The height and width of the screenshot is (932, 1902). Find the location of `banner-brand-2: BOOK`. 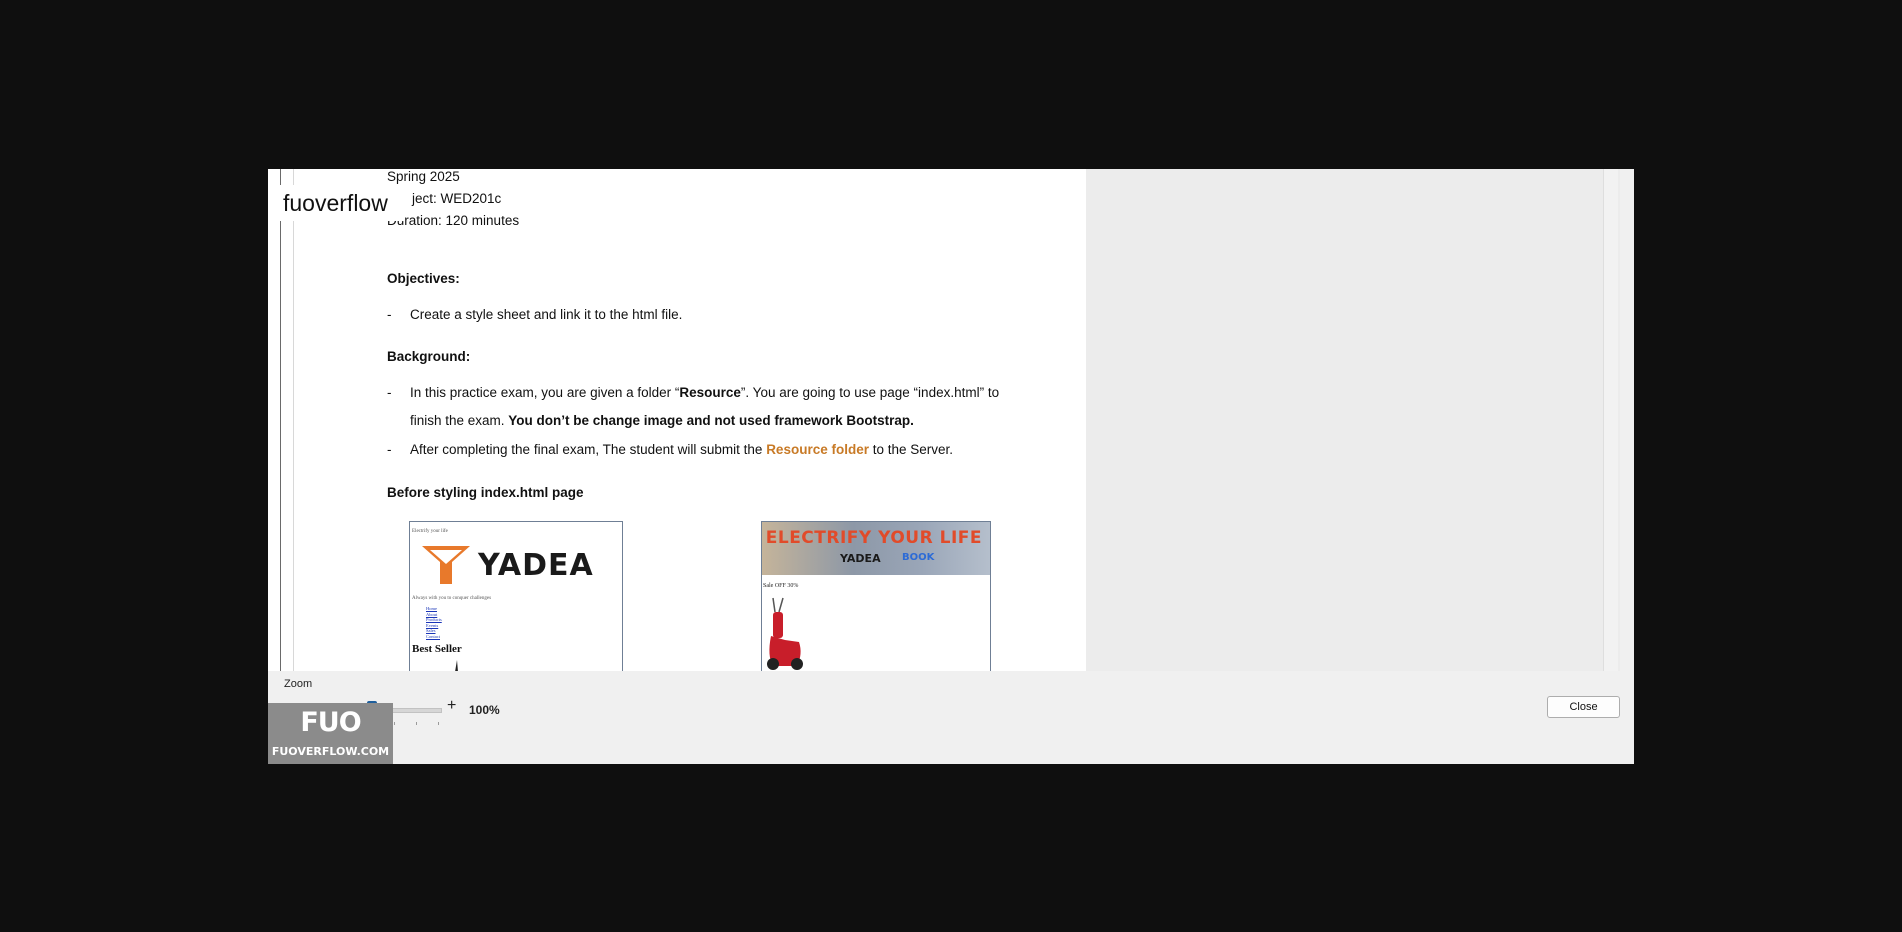

banner-brand-2: BOOK is located at coordinates (918, 557).